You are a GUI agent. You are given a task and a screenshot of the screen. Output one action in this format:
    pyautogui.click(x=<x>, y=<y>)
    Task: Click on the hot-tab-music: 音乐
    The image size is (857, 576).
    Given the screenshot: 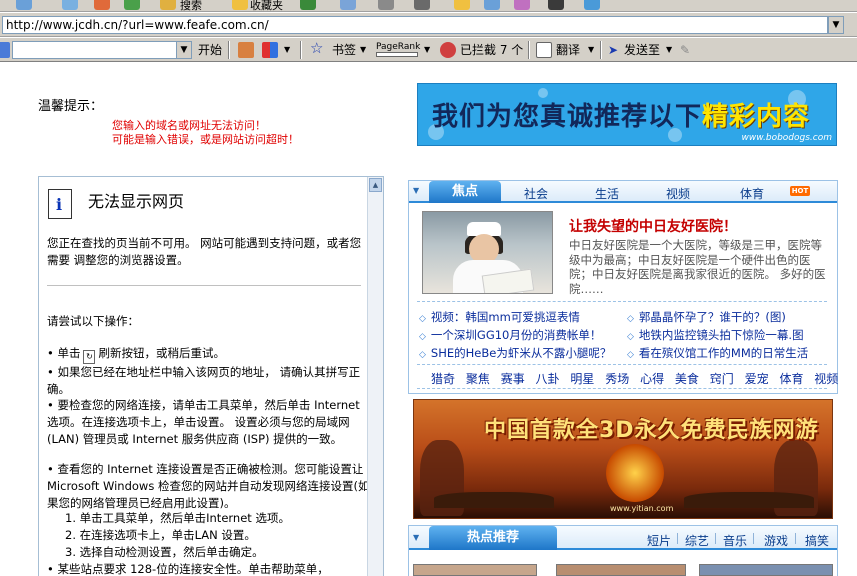 What is the action you would take?
    pyautogui.click(x=735, y=540)
    